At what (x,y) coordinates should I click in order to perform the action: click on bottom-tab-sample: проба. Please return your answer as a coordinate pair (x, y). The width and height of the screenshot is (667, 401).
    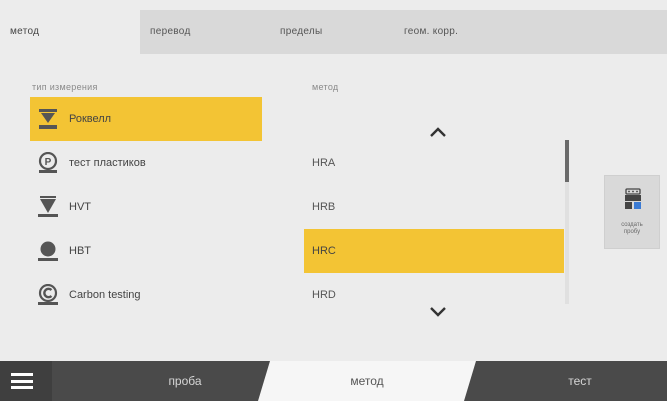
    Looking at the image, I should click on (185, 381).